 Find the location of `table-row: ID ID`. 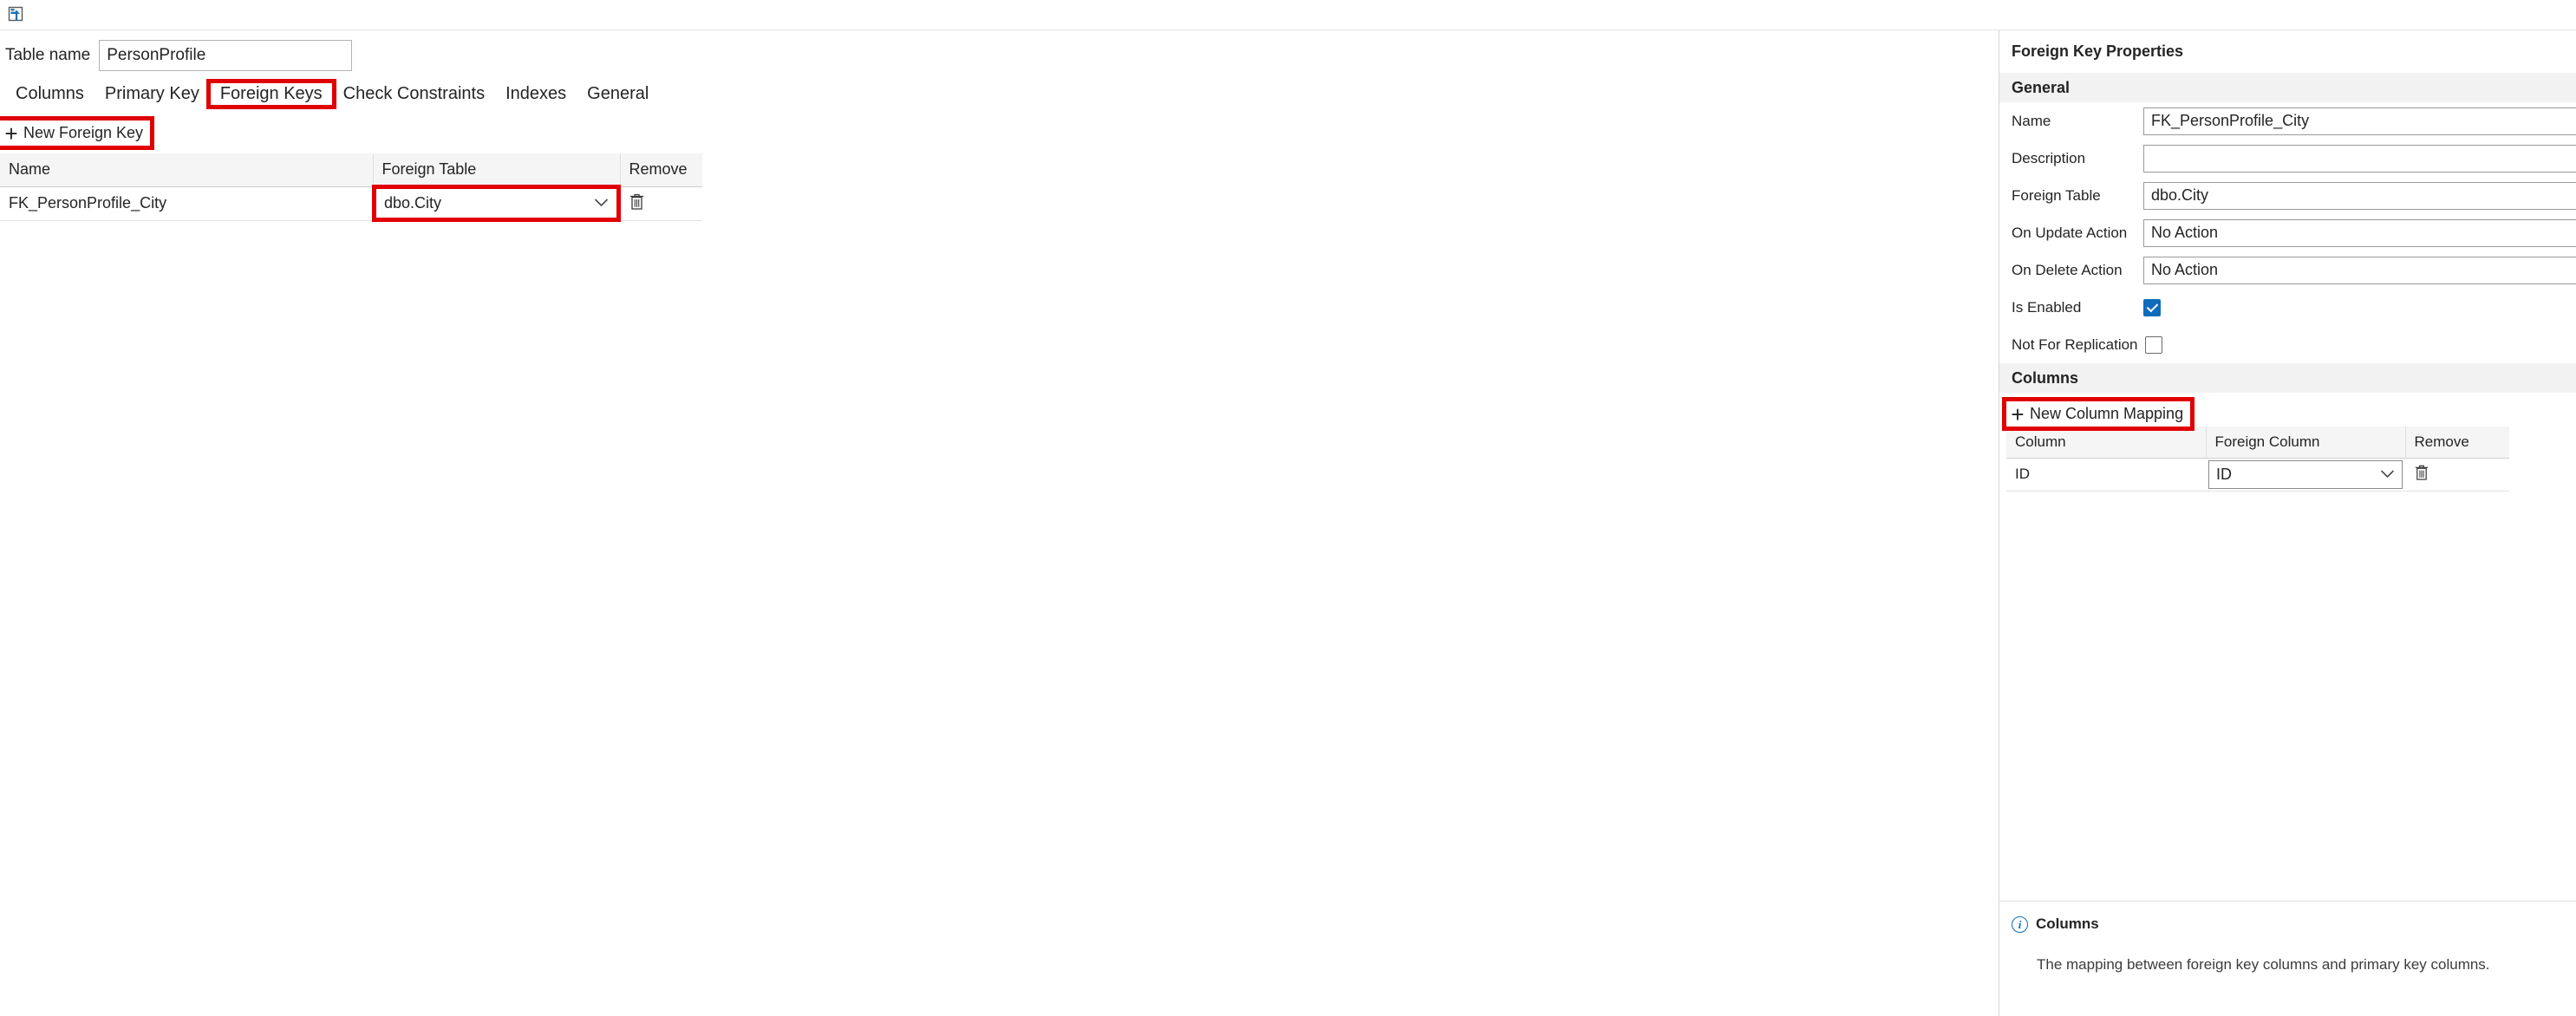

table-row: ID ID is located at coordinates (2258, 475).